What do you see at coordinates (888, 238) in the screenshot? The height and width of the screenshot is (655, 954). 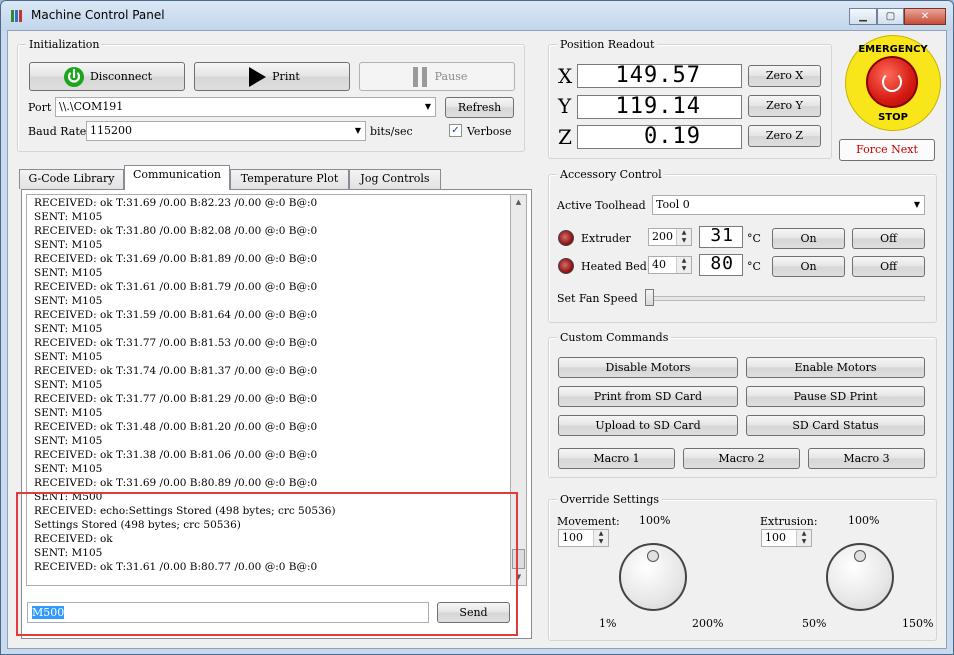 I see `extruder-off-button: Off` at bounding box center [888, 238].